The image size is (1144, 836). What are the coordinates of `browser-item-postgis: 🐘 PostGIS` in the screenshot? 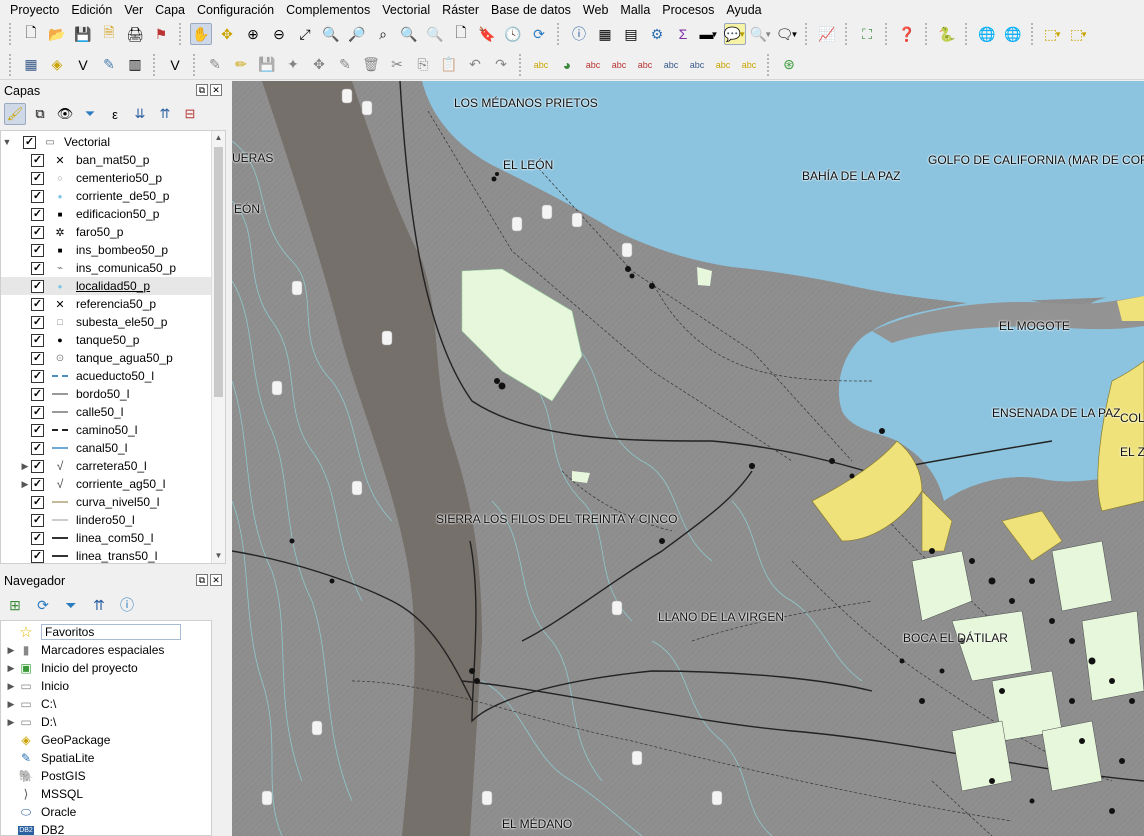 It's located at (106, 776).